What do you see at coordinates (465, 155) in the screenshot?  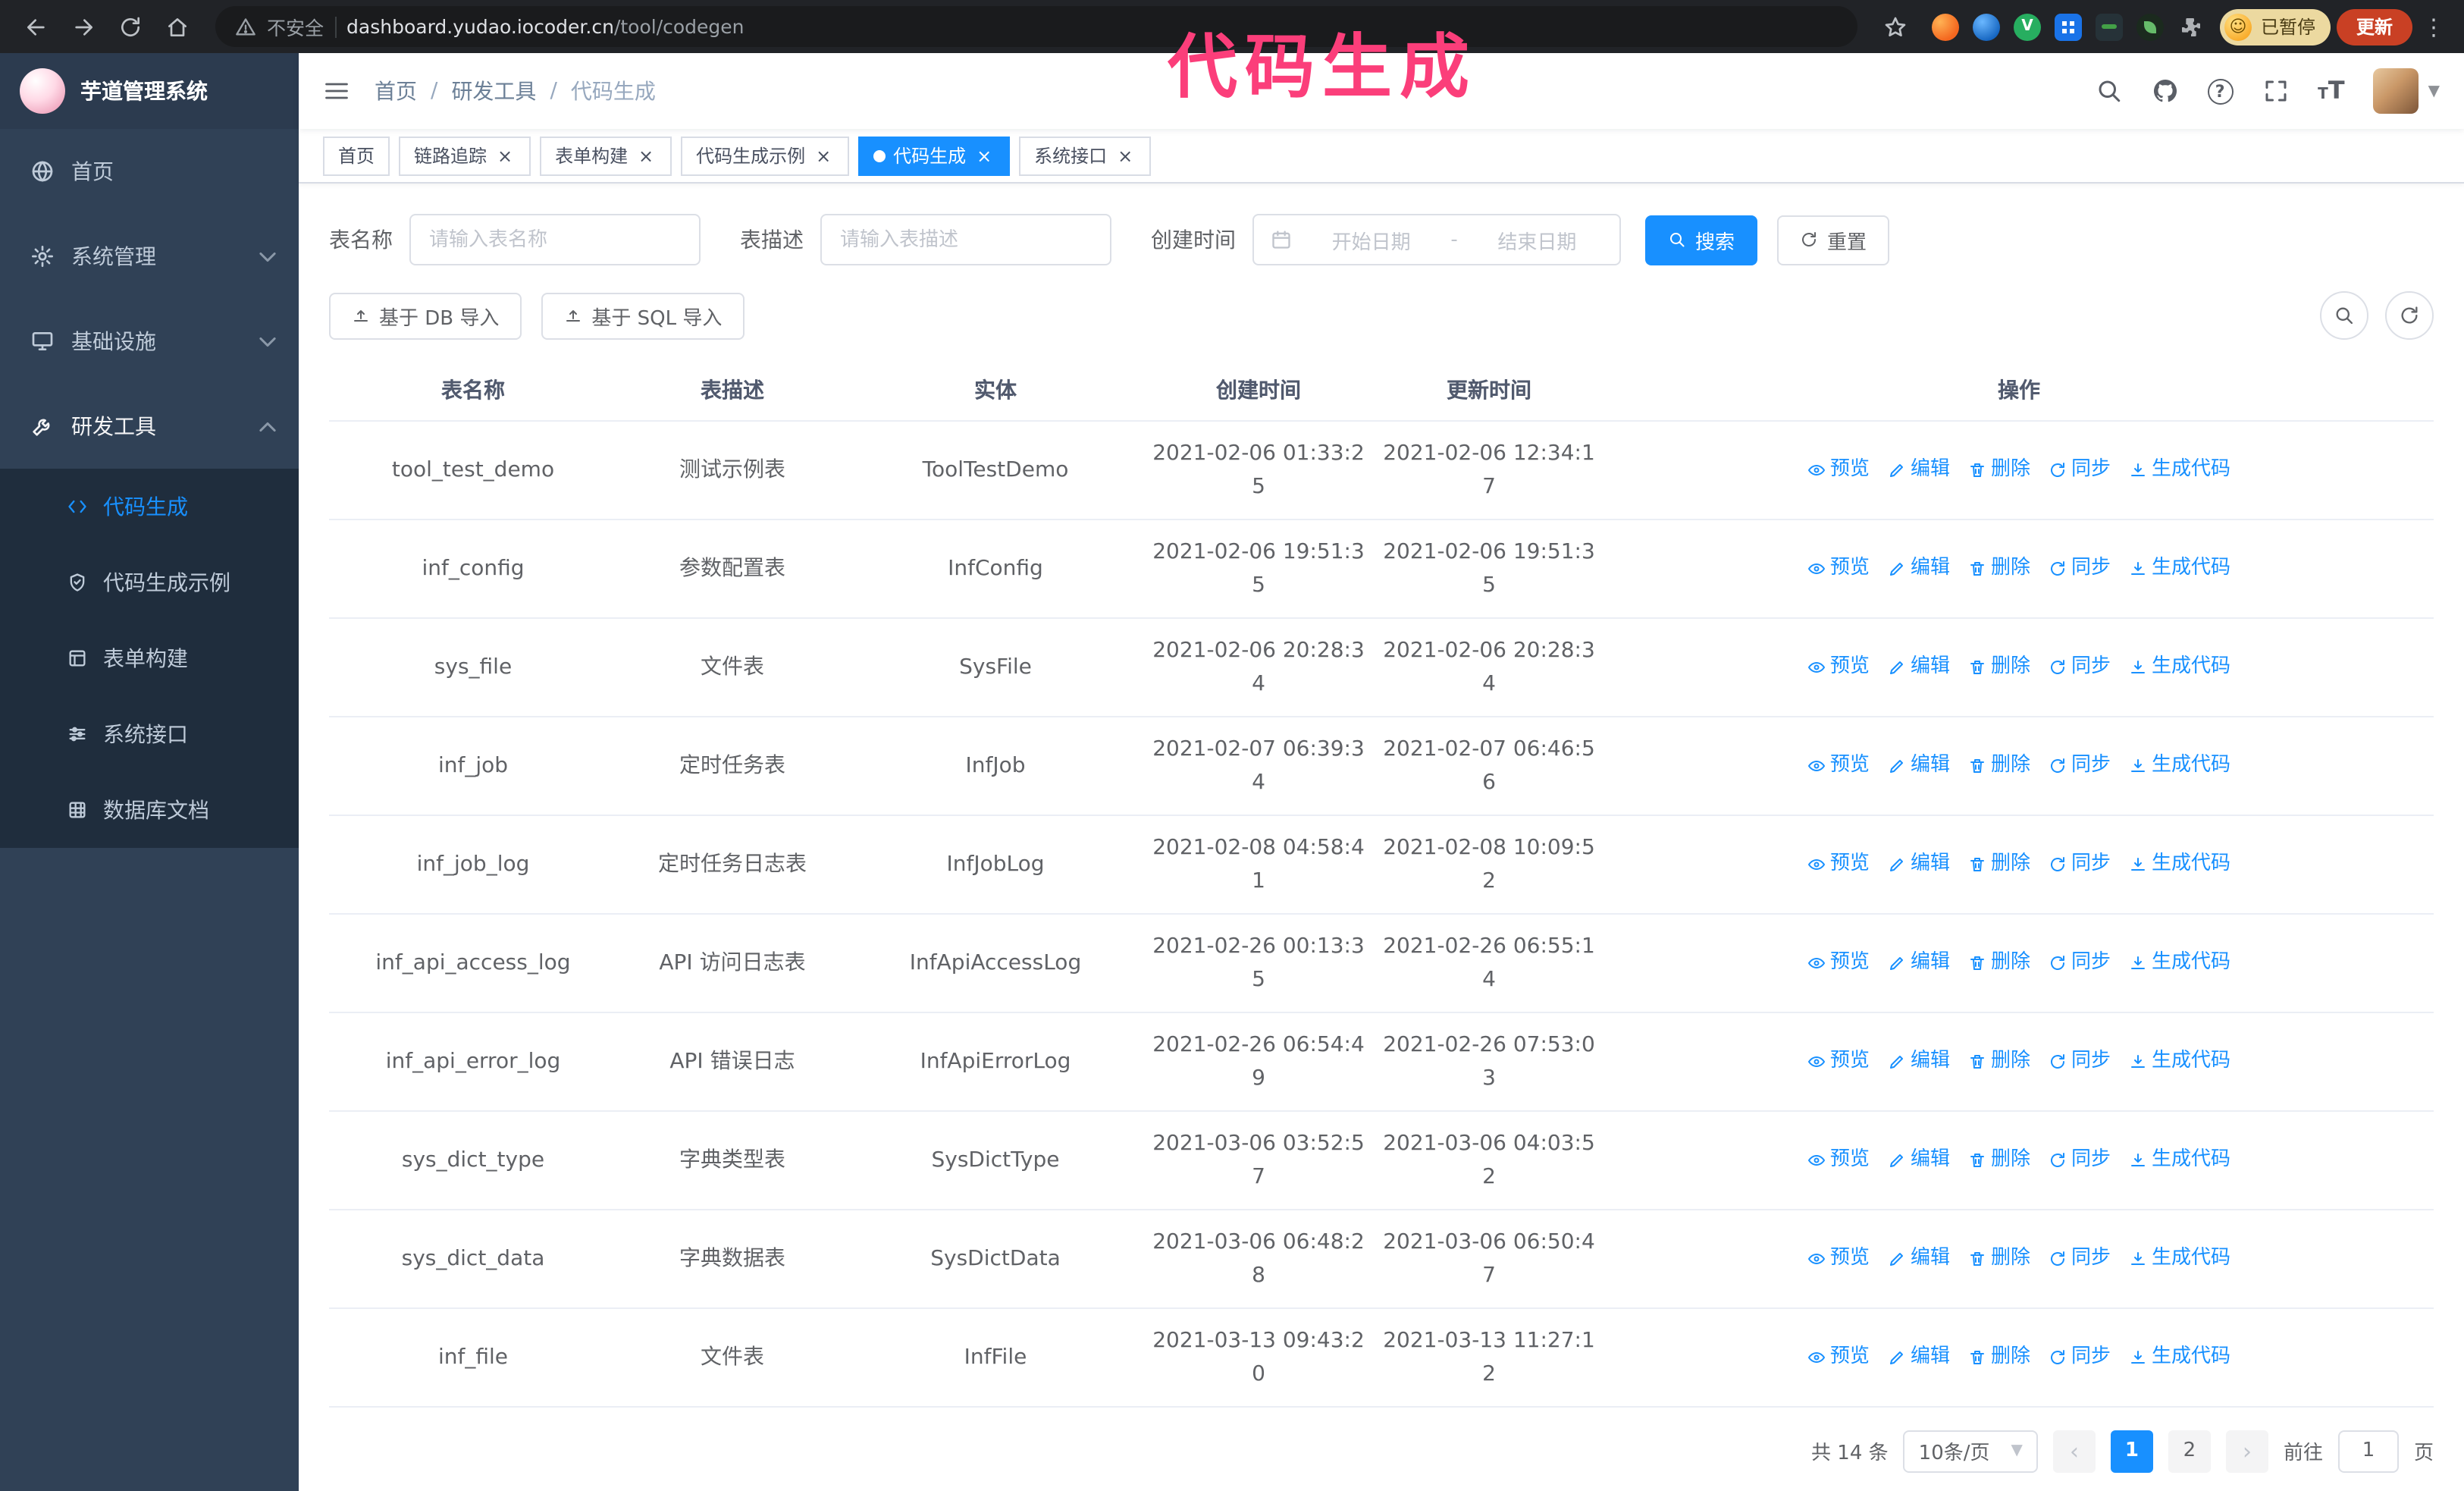 I see `tab-tracing: 链路追踪 ×` at bounding box center [465, 155].